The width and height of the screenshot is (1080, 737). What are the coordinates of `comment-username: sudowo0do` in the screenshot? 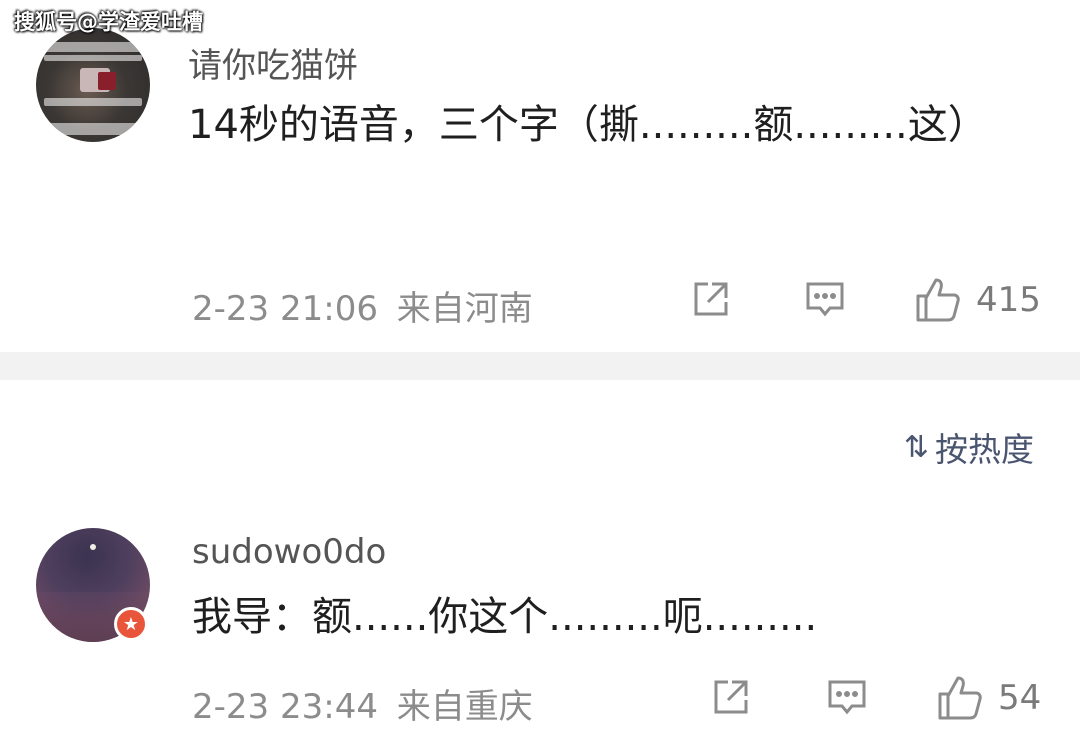 It's located at (289, 552).